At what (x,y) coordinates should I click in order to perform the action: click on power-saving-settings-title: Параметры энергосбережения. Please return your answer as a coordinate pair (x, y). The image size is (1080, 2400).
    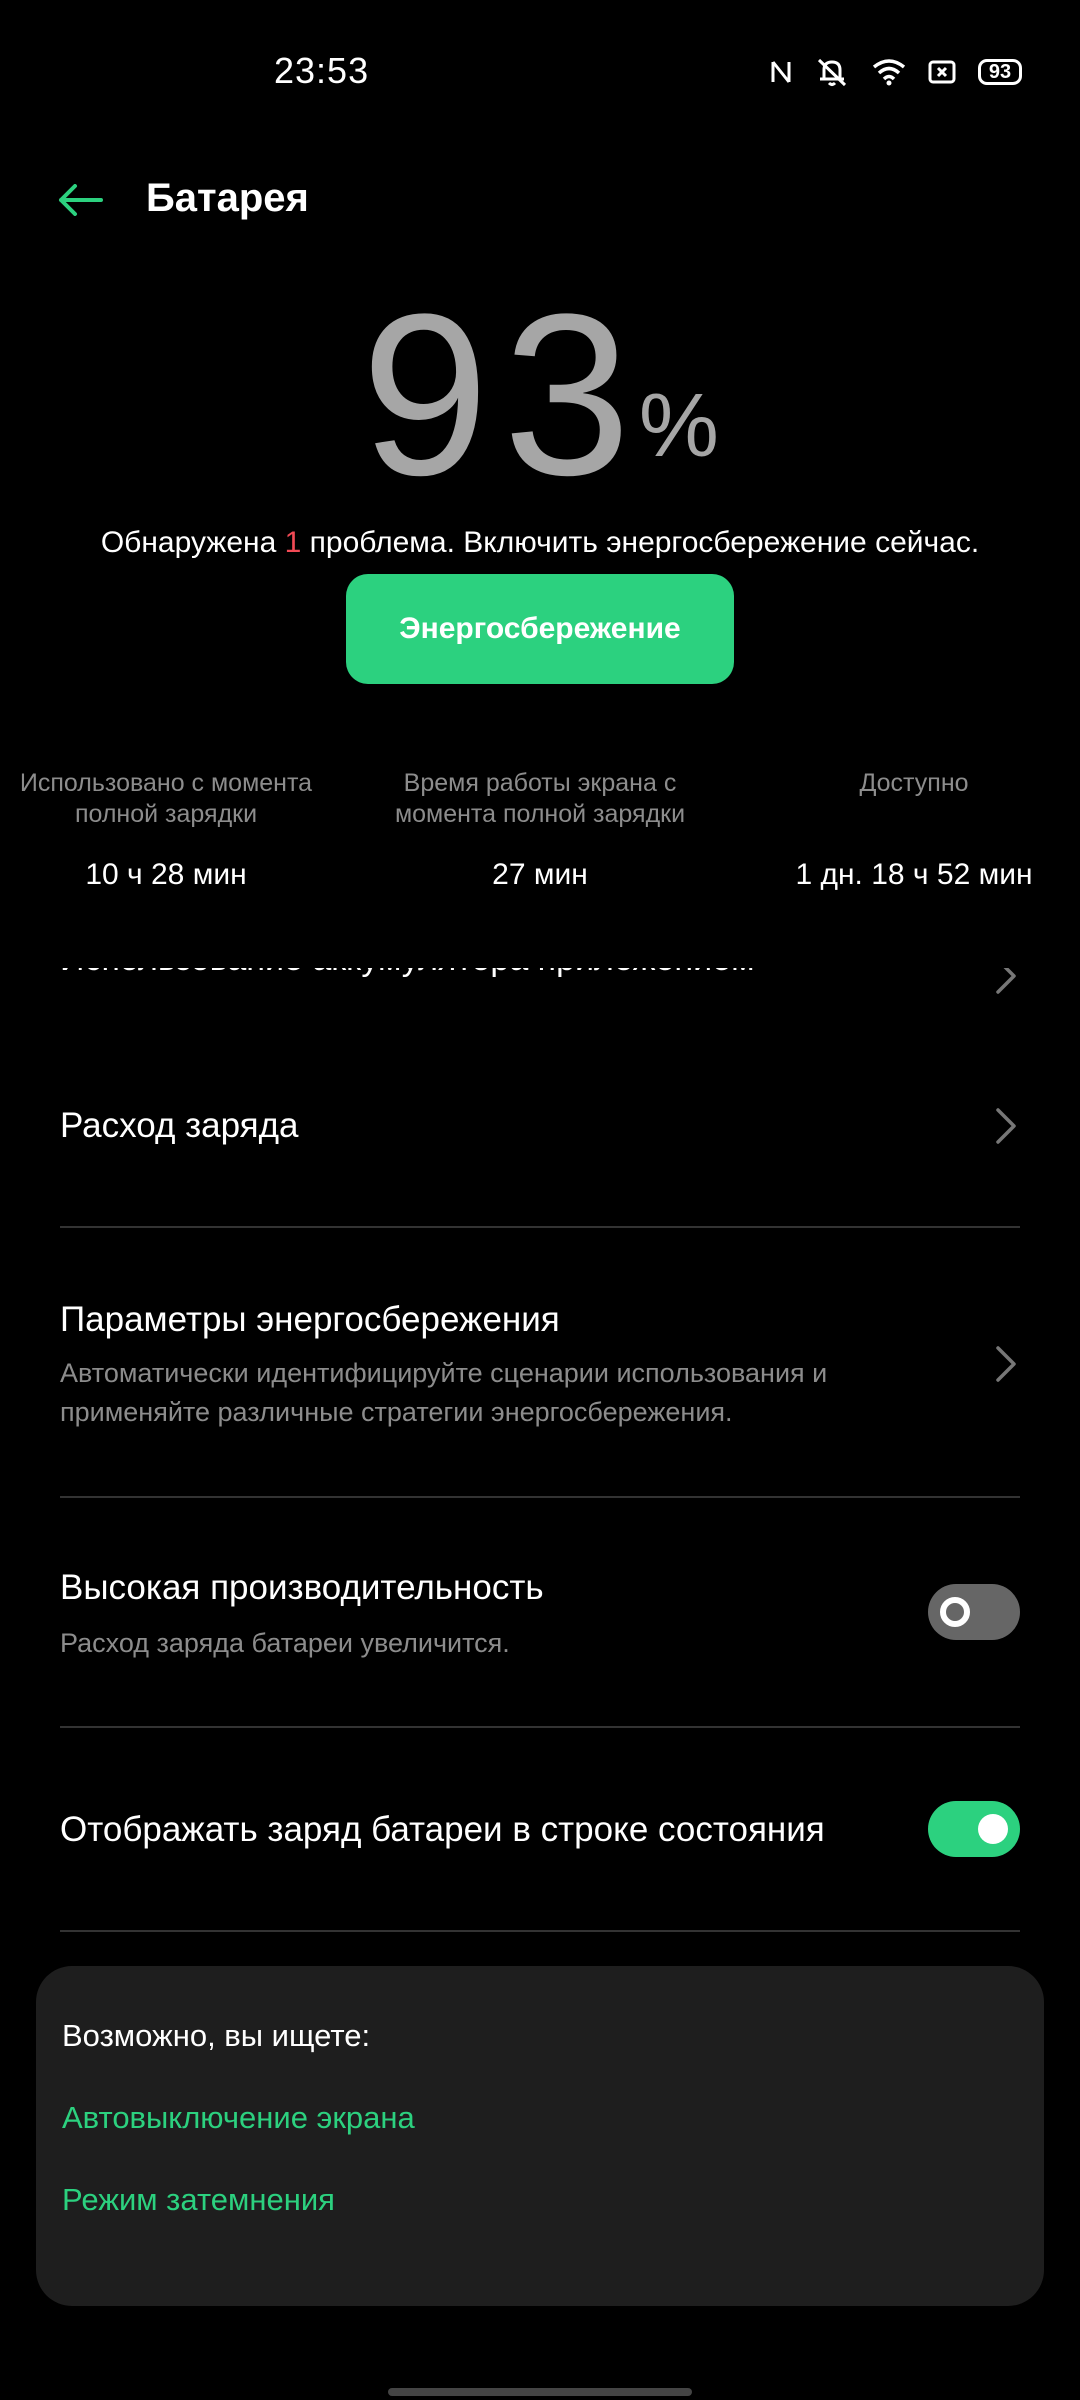
    Looking at the image, I should click on (310, 1319).